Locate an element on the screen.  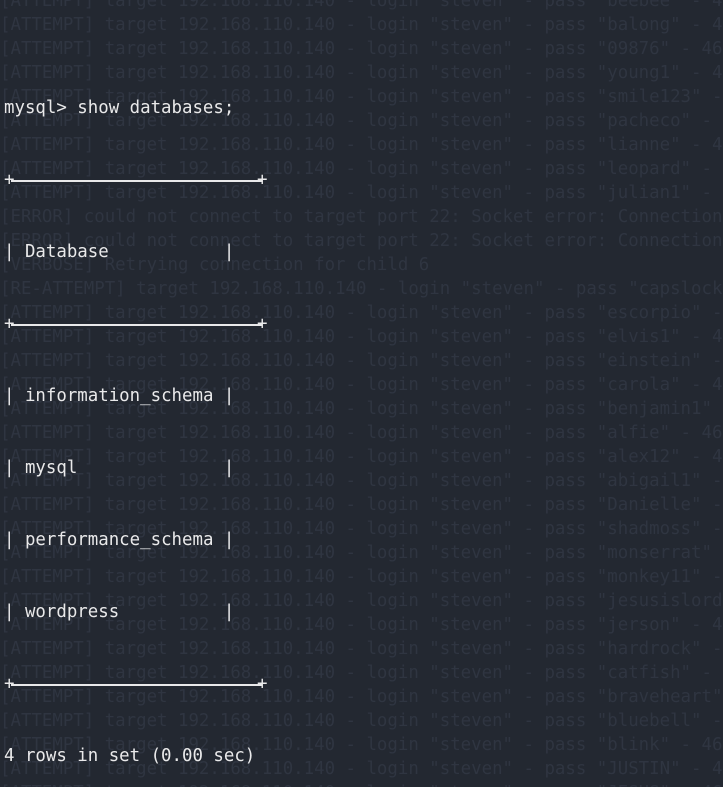
databases-table-row: | mysql | is located at coordinates (119, 468).